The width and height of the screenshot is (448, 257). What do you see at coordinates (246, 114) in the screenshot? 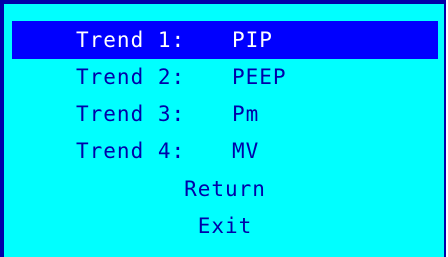
I see `trend-3-value: Pm` at bounding box center [246, 114].